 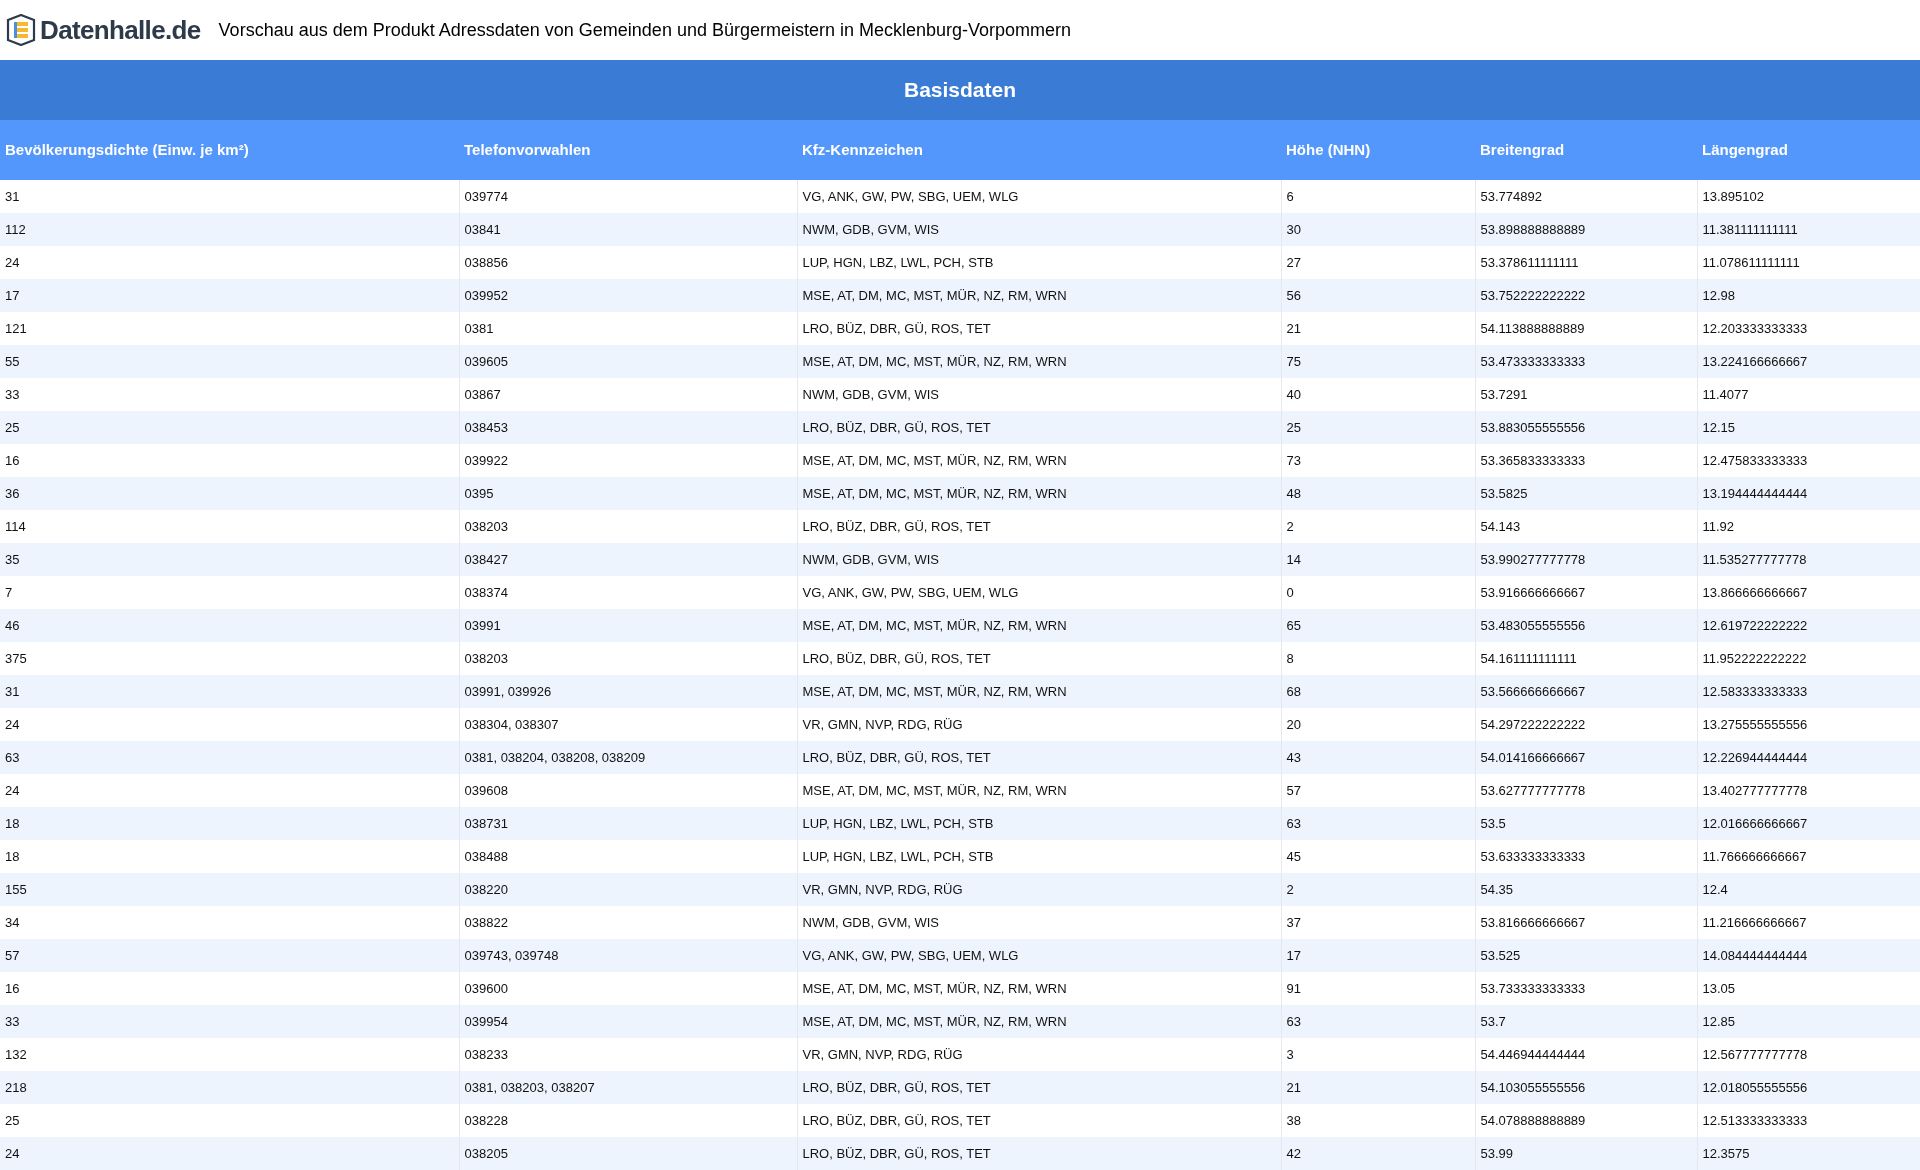 I want to click on table-cell: 155, so click(x=229, y=889).